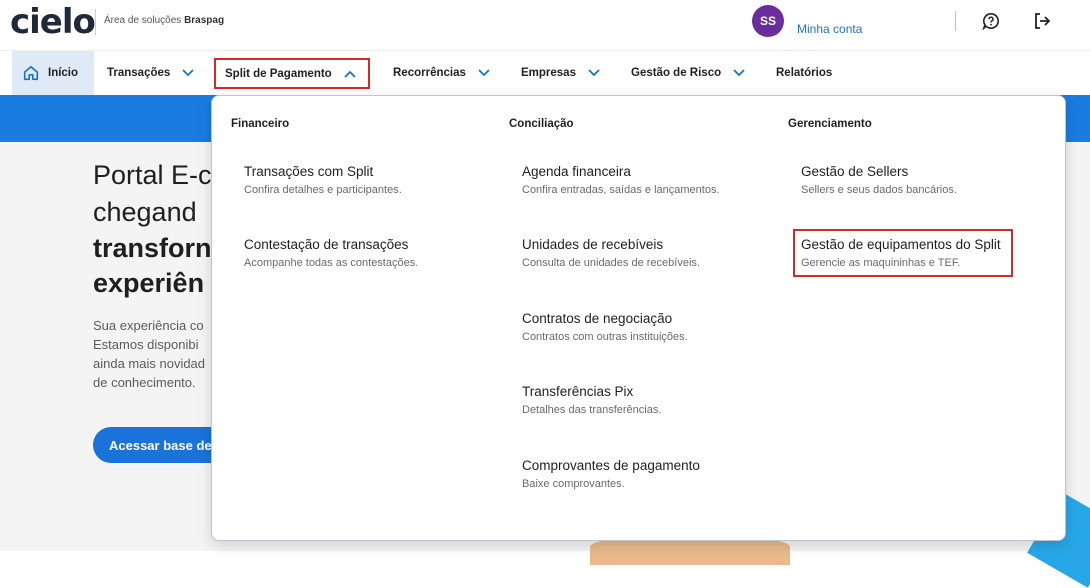 Image resolution: width=1090 pixels, height=588 pixels. What do you see at coordinates (573, 484) in the screenshot?
I see `menu-item-desc: Baixe comprovantes.` at bounding box center [573, 484].